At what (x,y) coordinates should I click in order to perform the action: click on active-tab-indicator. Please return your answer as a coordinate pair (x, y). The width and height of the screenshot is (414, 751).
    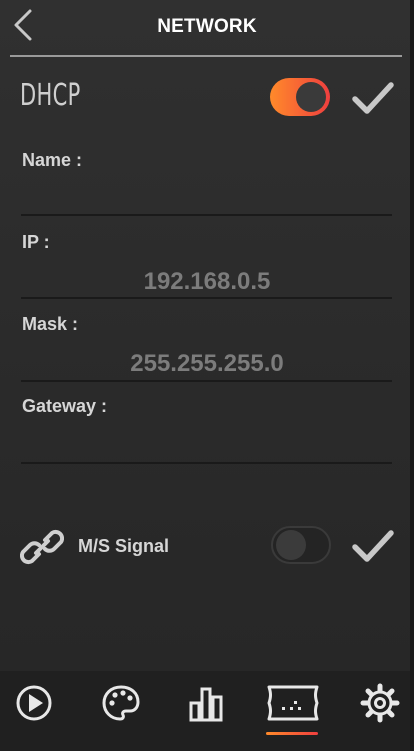
    Looking at the image, I should click on (292, 733).